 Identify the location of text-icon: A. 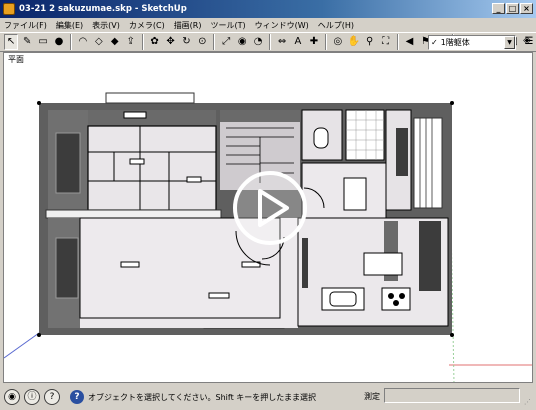
(298, 42).